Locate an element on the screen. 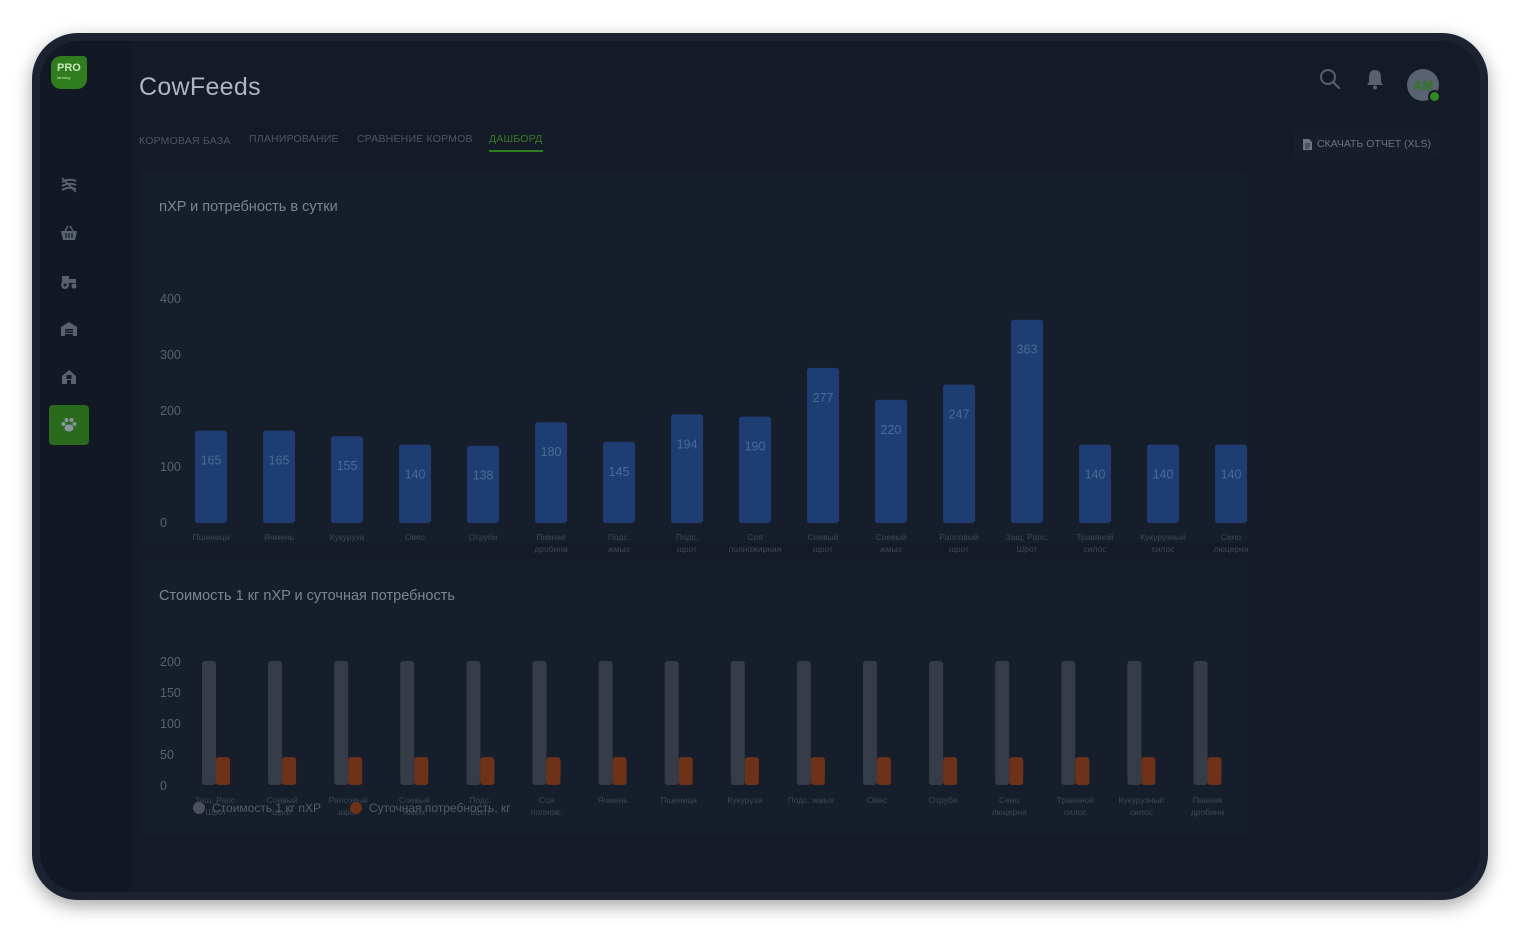 The image size is (1520, 932). basket-icon is located at coordinates (69, 232).